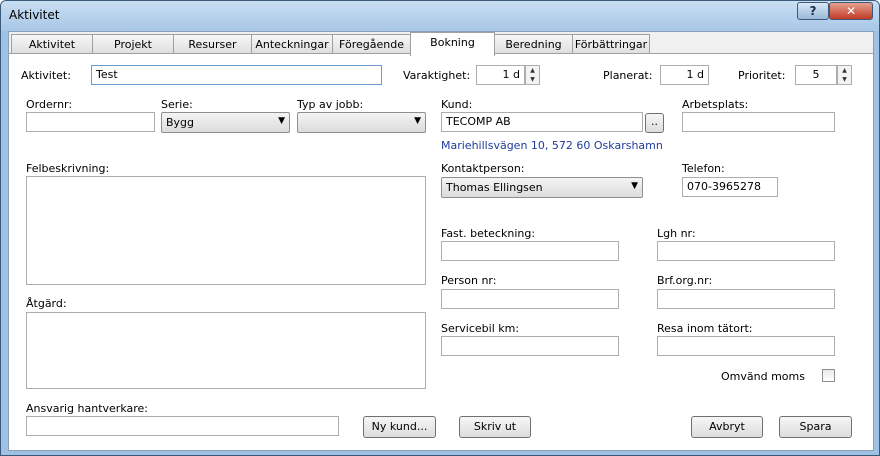  I want to click on varaktighet-label: Varaktighet:, so click(437, 75).